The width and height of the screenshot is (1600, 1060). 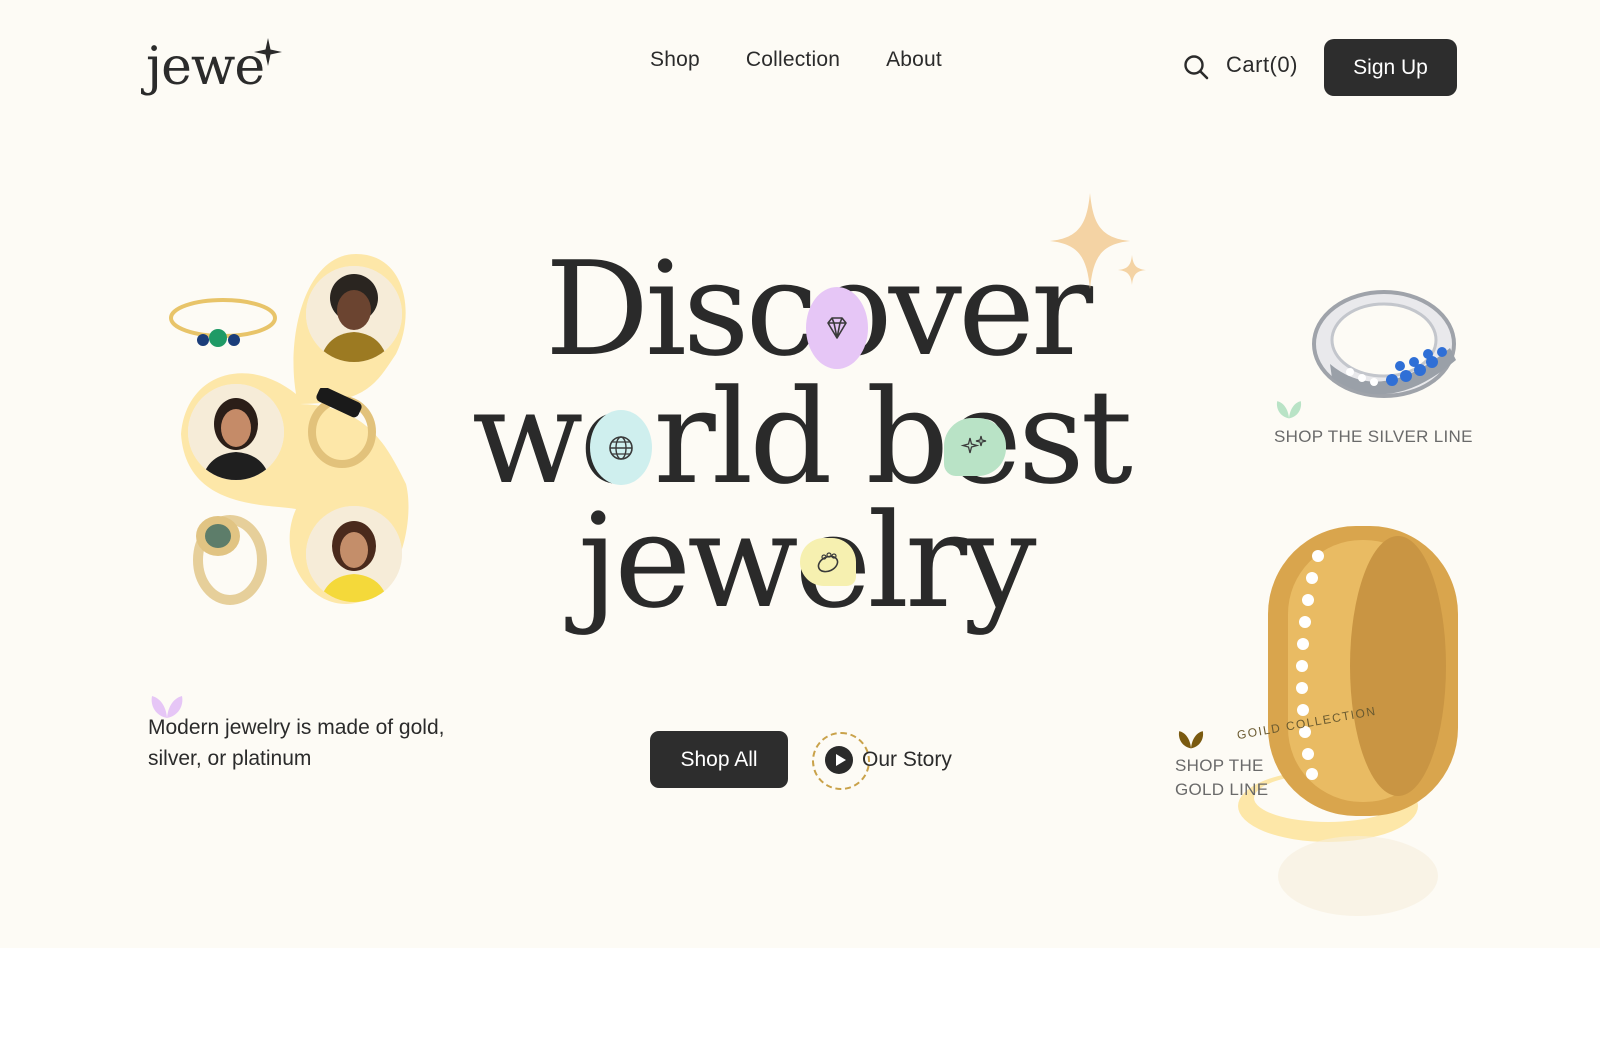 I want to click on our-story-button: Our Story, so click(x=892, y=761).